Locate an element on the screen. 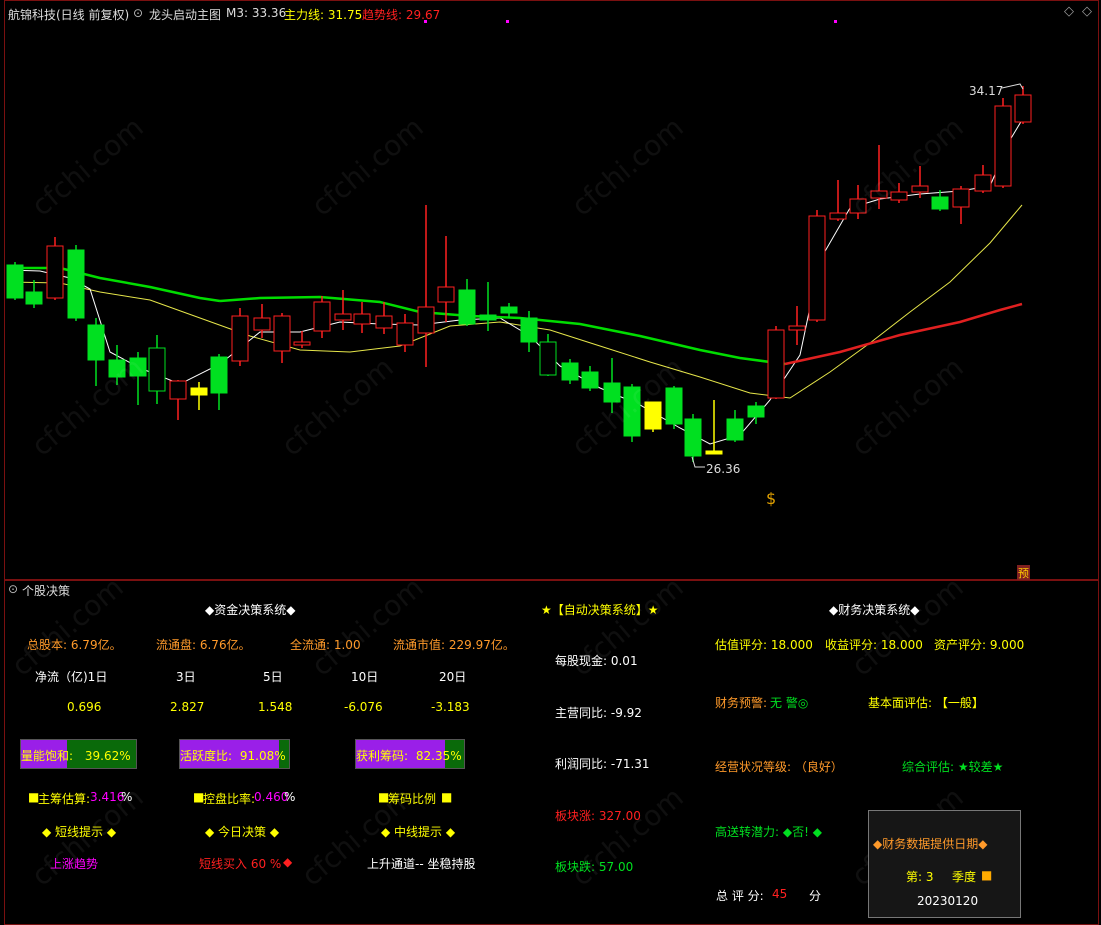  full-float: 全流通: 1.00 is located at coordinates (325, 645).